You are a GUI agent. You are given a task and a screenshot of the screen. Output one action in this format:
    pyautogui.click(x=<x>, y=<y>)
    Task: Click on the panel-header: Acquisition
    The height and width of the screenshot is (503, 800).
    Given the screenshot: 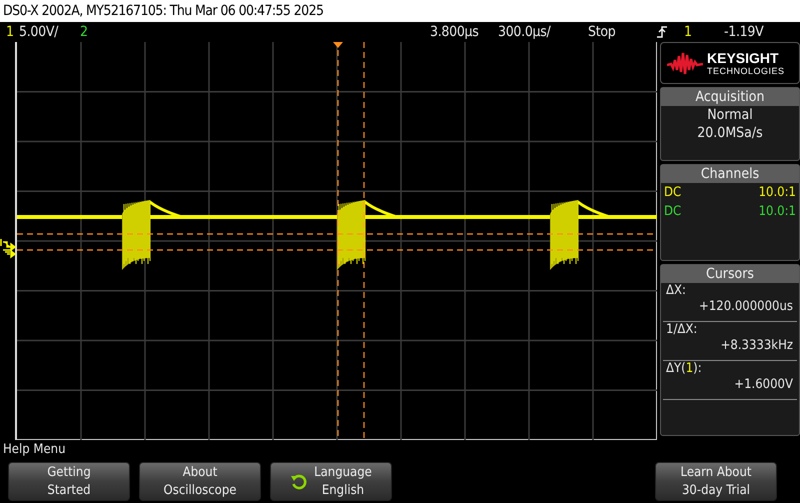 What is the action you would take?
    pyautogui.click(x=730, y=97)
    